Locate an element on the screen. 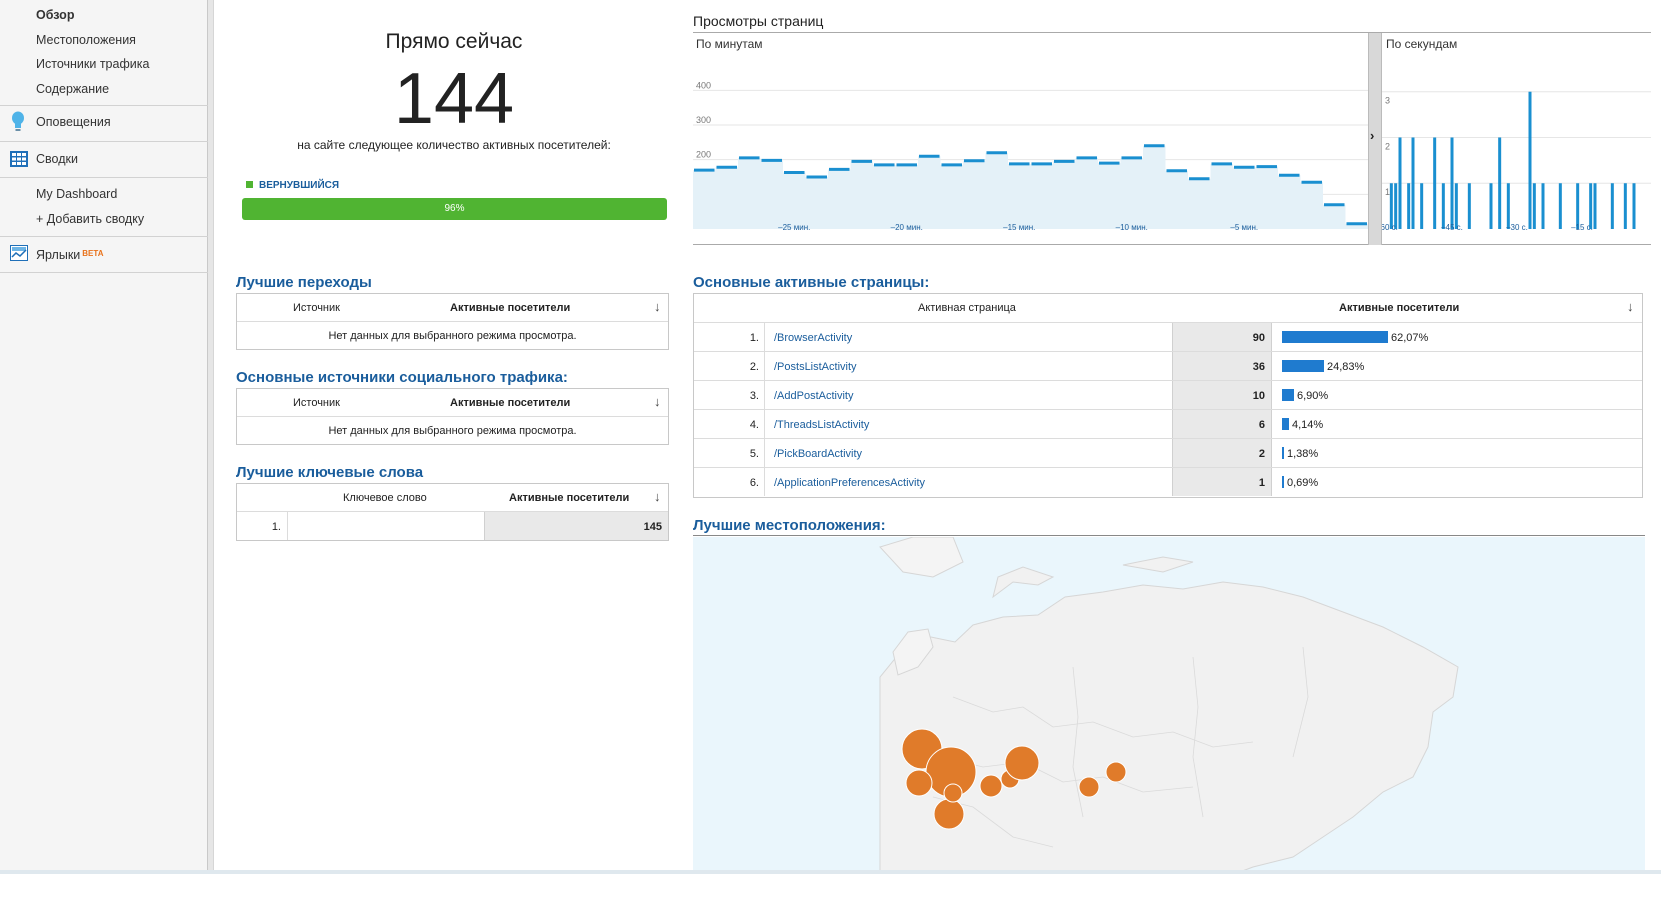 This screenshot has width=1661, height=904. page-link: /AddPostActivity is located at coordinates (813, 396).